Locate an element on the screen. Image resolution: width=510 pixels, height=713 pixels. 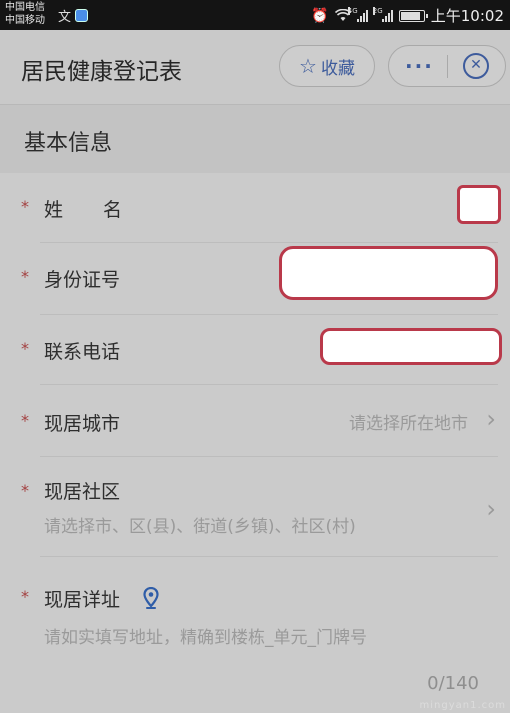
status-time: 上午10:02 is located at coordinates (467, 16).